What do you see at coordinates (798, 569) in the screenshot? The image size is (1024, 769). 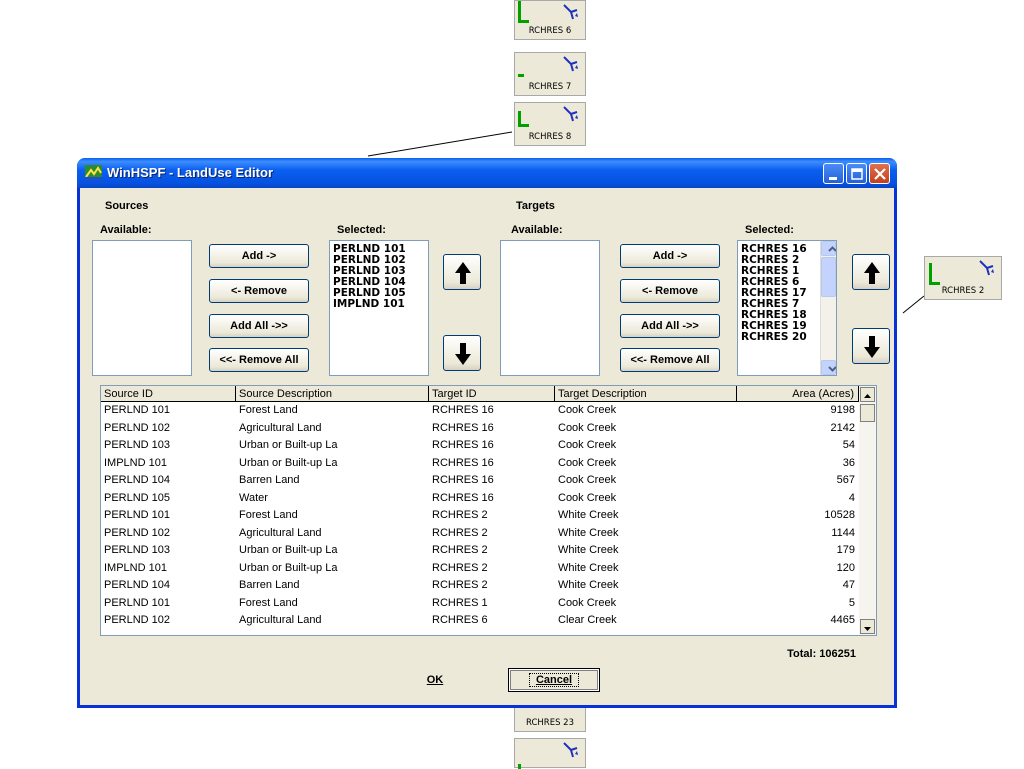 I see `cell-area: 120` at bounding box center [798, 569].